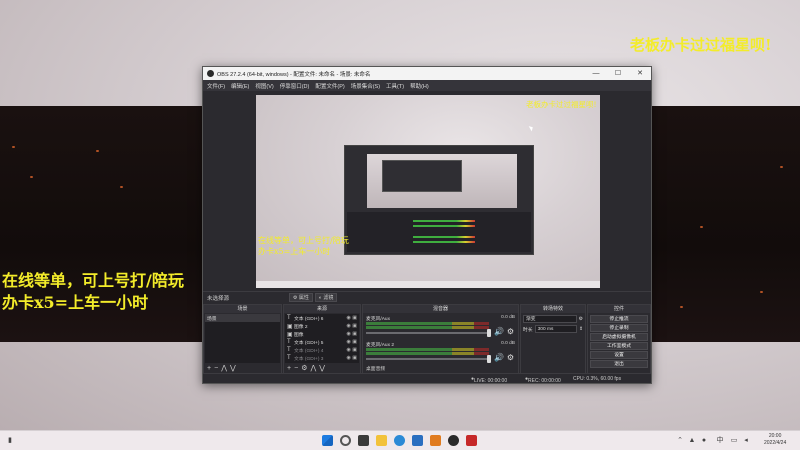  Describe the element at coordinates (289, 318) in the screenshot. I see `text-source-icon: T` at that location.